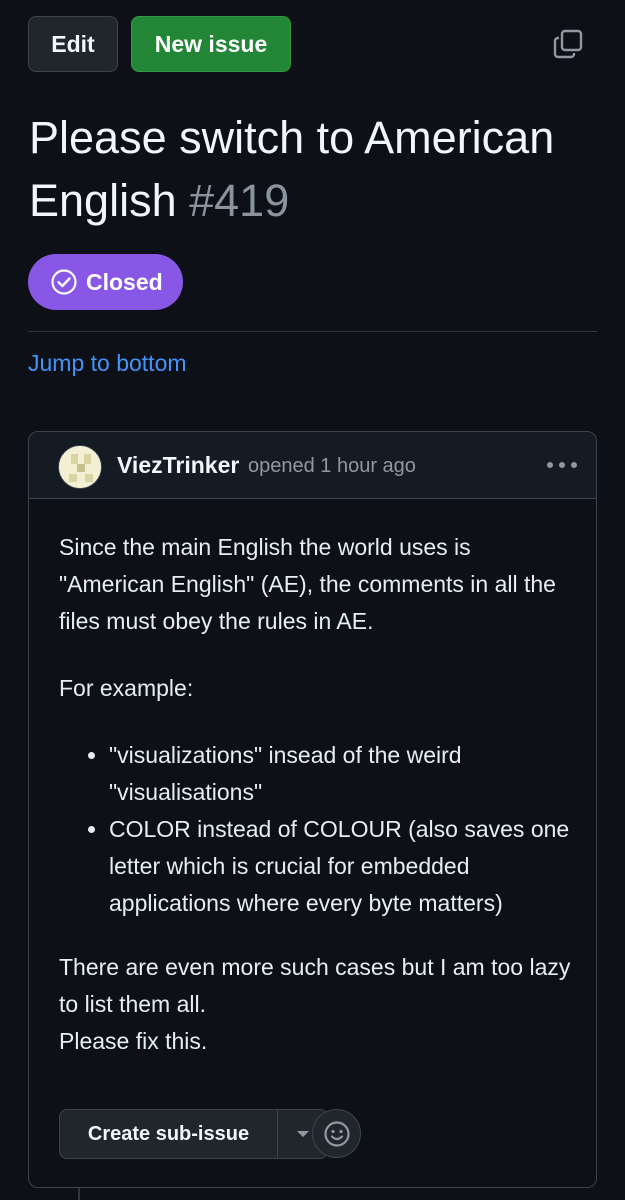  What do you see at coordinates (211, 44) in the screenshot?
I see `new-issue-button: New issue` at bounding box center [211, 44].